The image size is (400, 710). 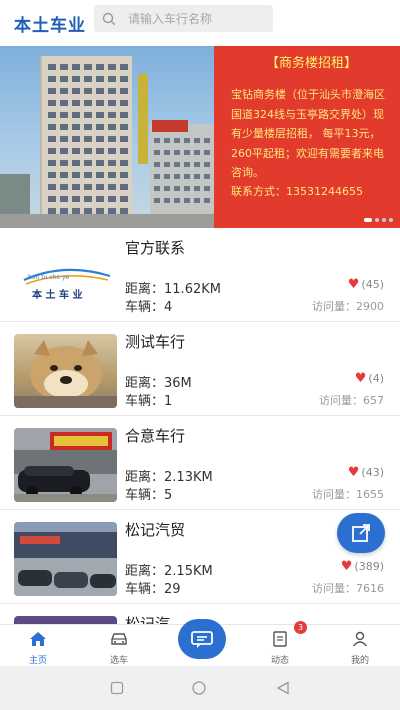 What do you see at coordinates (348, 306) in the screenshot?
I see `dealer-views: 访问量：2900` at bounding box center [348, 306].